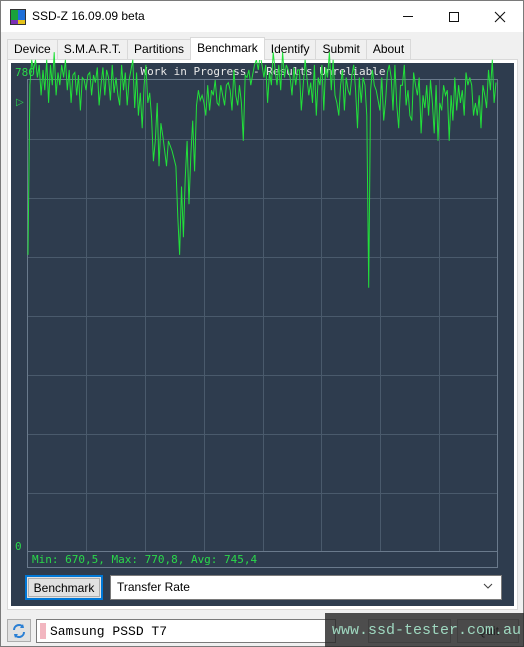 Image resolution: width=524 pixels, height=647 pixels. What do you see at coordinates (488, 590) in the screenshot?
I see `chevron-down-icon` at bounding box center [488, 590].